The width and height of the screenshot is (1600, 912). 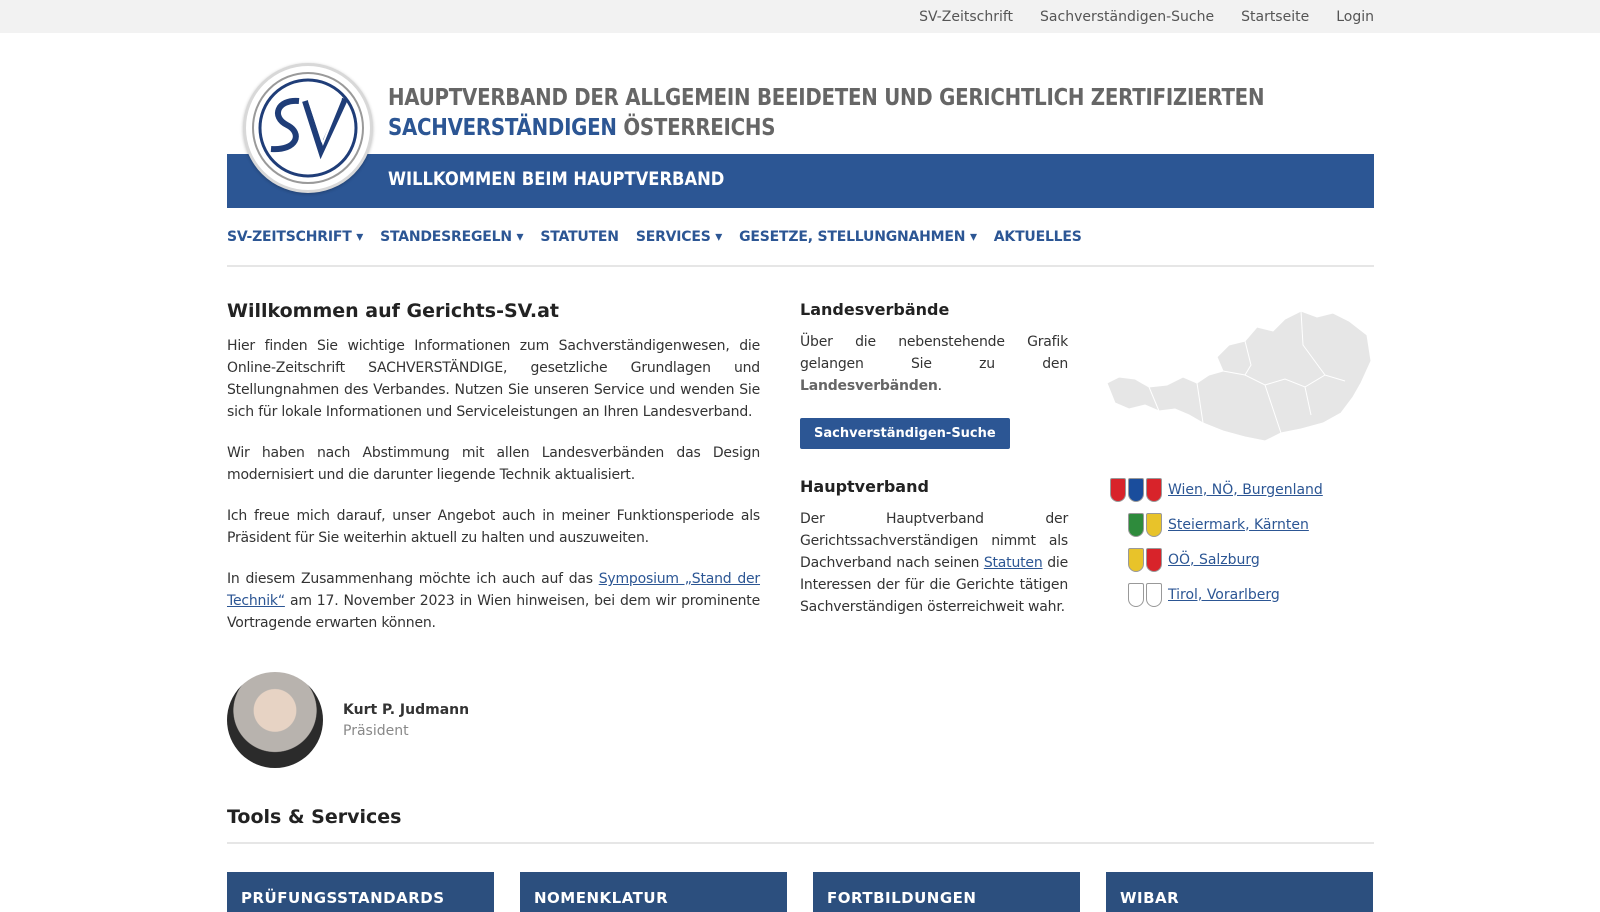 I want to click on site-title-rest: ÖSTERREICHS, so click(x=696, y=128).